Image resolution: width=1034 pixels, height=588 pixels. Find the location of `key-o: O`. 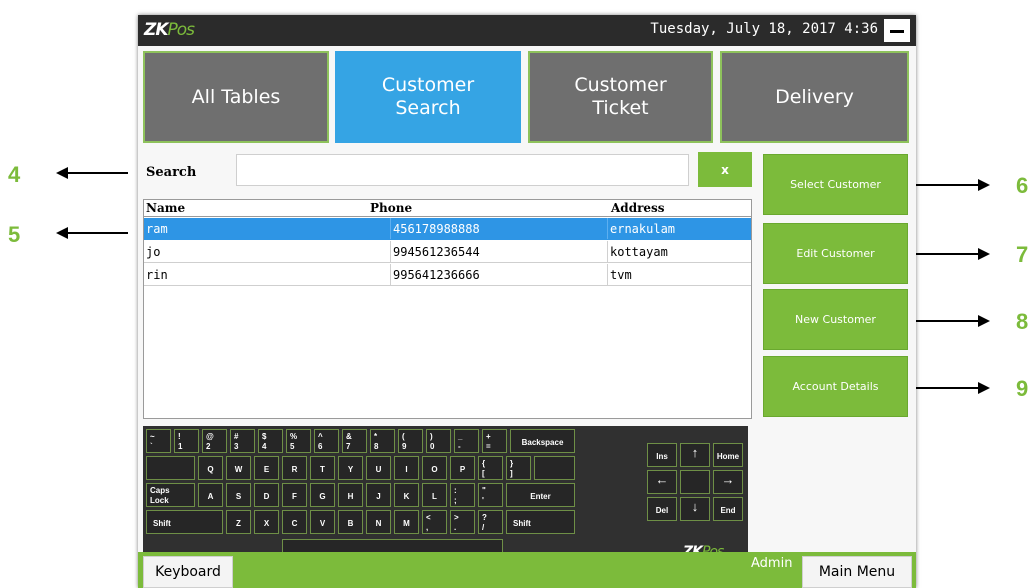

key-o: O is located at coordinates (434, 468).